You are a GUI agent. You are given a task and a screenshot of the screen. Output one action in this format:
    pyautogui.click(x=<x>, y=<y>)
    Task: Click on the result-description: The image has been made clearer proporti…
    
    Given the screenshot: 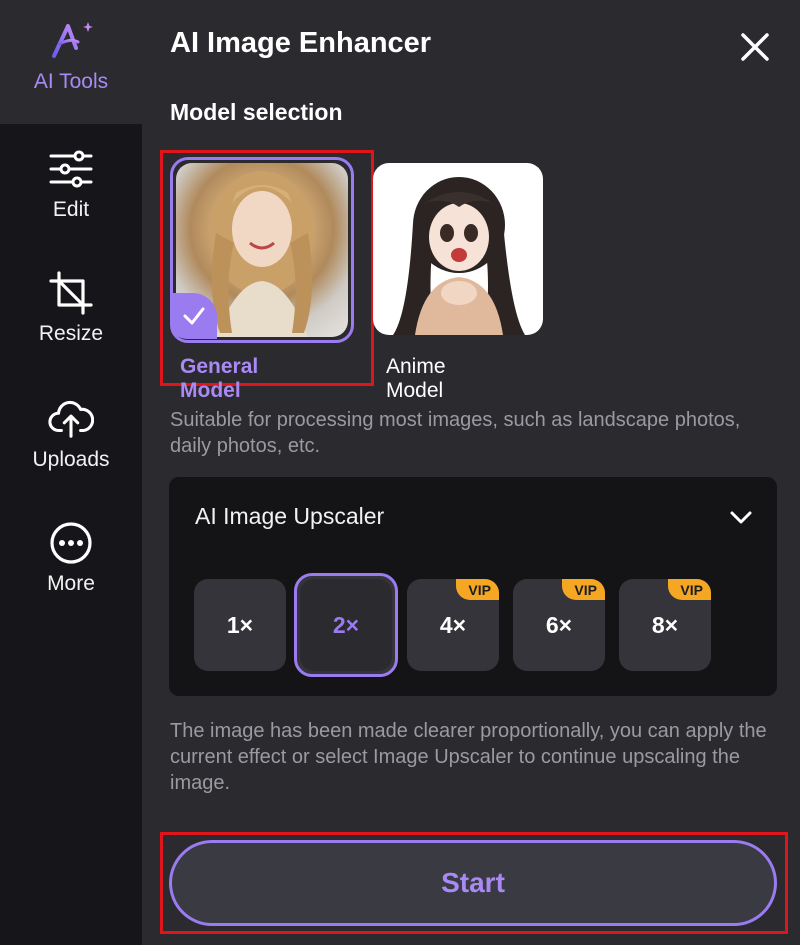 What is the action you would take?
    pyautogui.click(x=468, y=757)
    